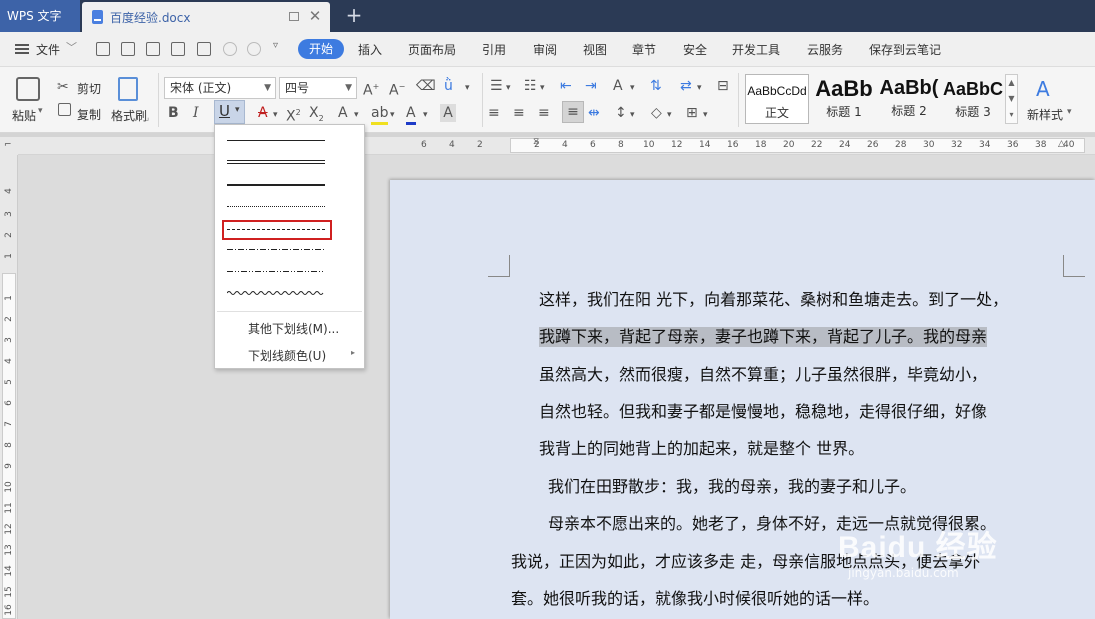  Describe the element at coordinates (425, 115) in the screenshot. I see `font-color-dropdown-icon: ▾` at that location.